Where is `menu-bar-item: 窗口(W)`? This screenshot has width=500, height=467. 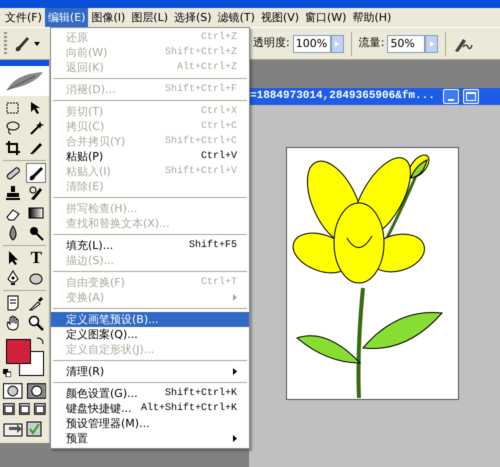 menu-bar-item: 窗口(W) is located at coordinates (326, 17).